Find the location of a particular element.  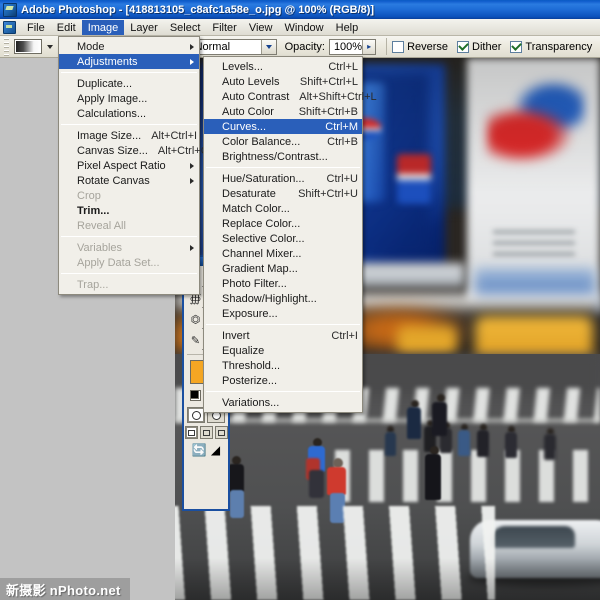

reverse-checkbox is located at coordinates (398, 46).